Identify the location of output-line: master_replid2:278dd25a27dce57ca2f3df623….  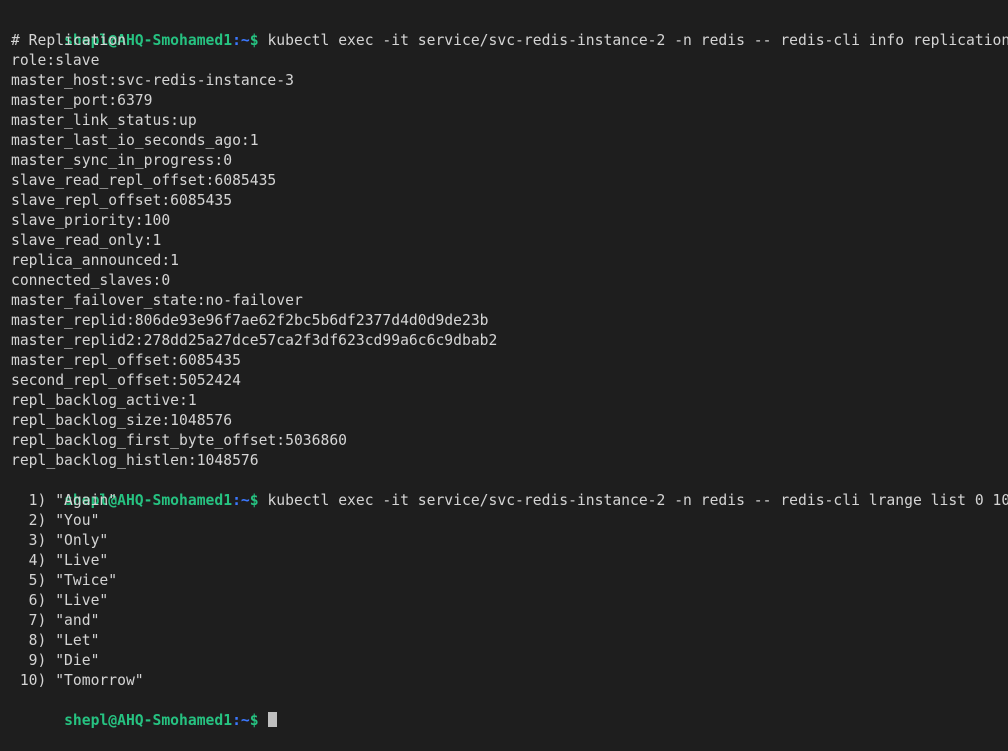
(254, 340).